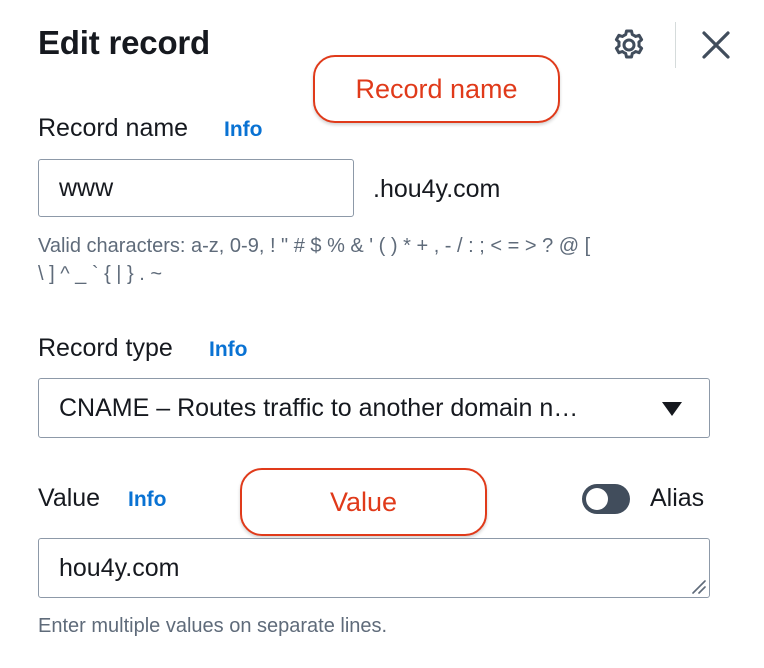 The height and width of the screenshot is (668, 764). Describe the element at coordinates (100, 274) in the screenshot. I see `record-name-hint-line2: \ ] ^ _ ` { | } . ~` at that location.